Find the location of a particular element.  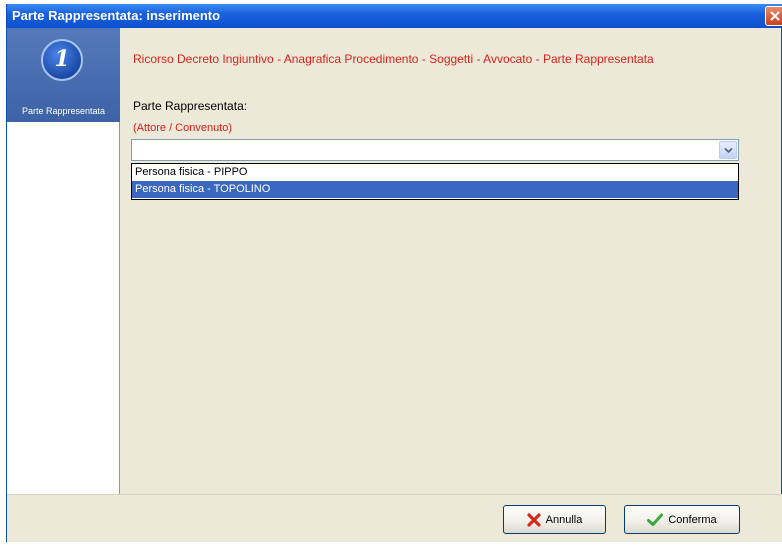

chevron-down-icon is located at coordinates (728, 150).